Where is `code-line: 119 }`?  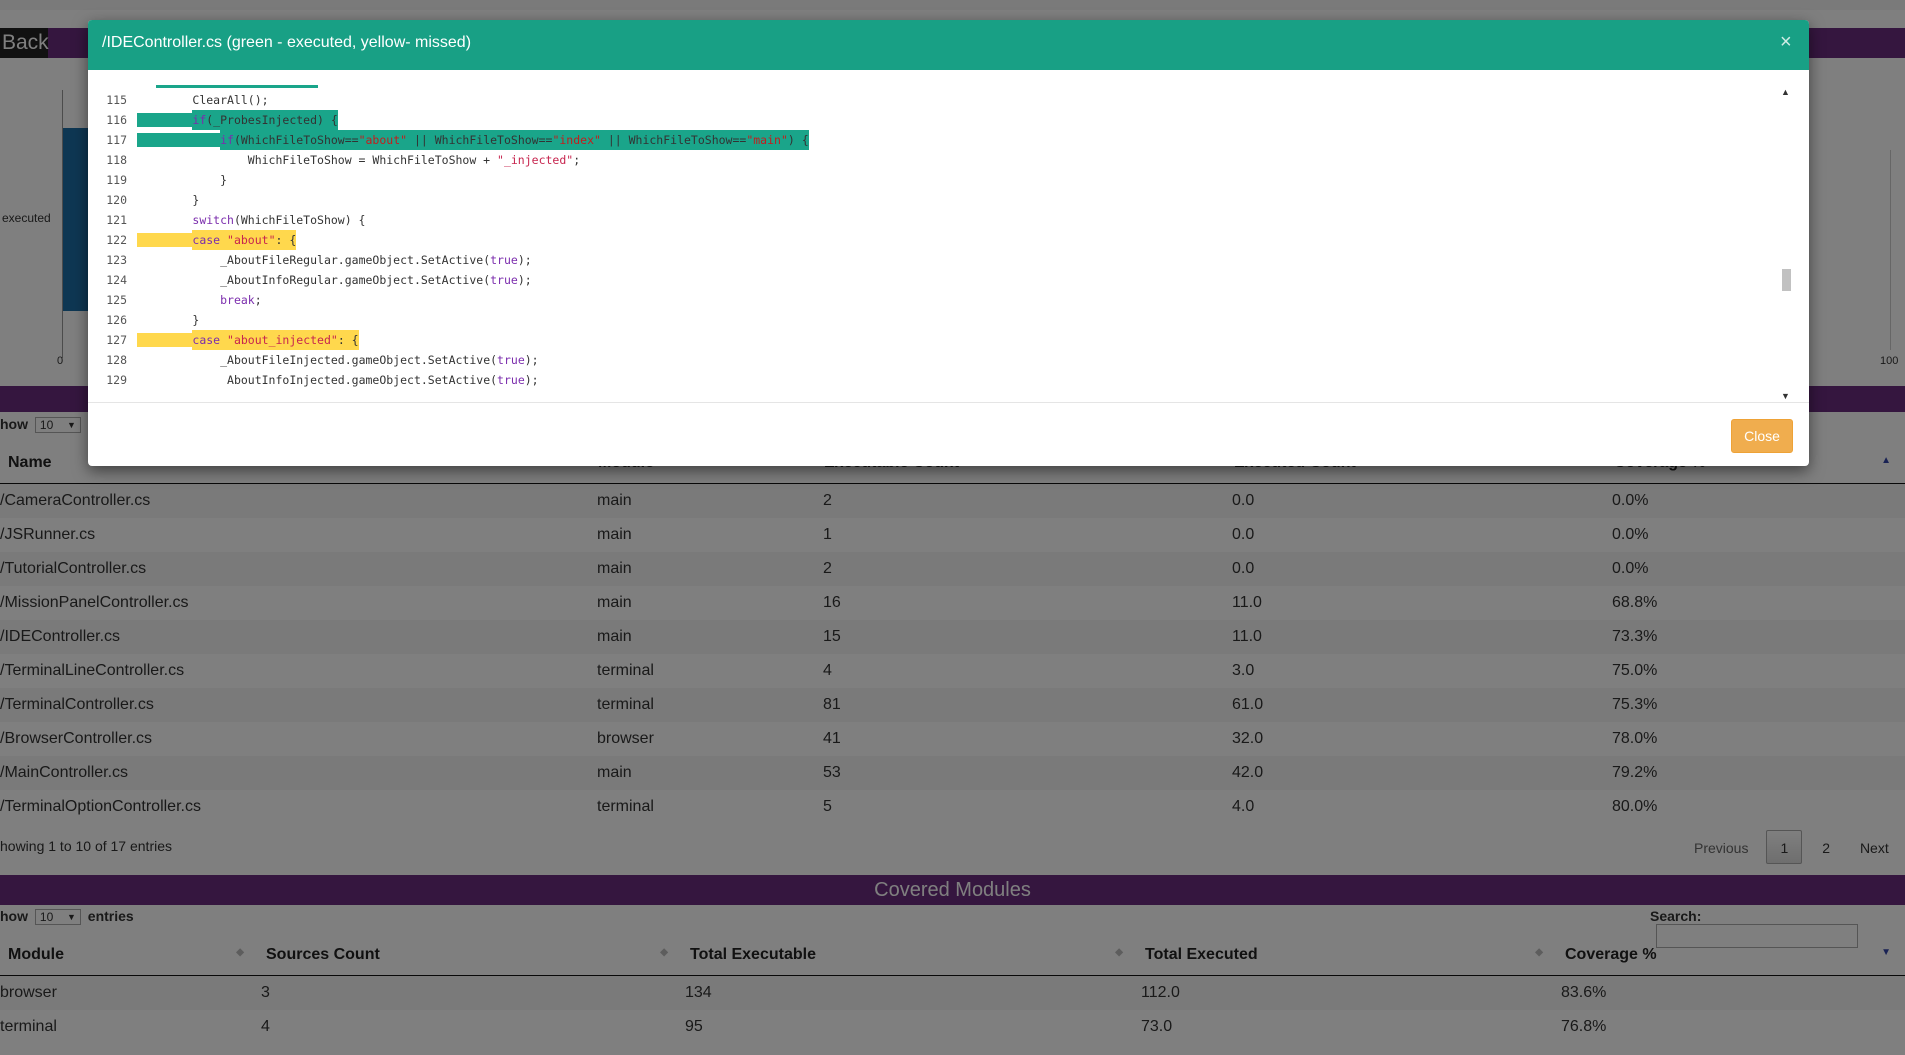 code-line: 119 } is located at coordinates (165, 180).